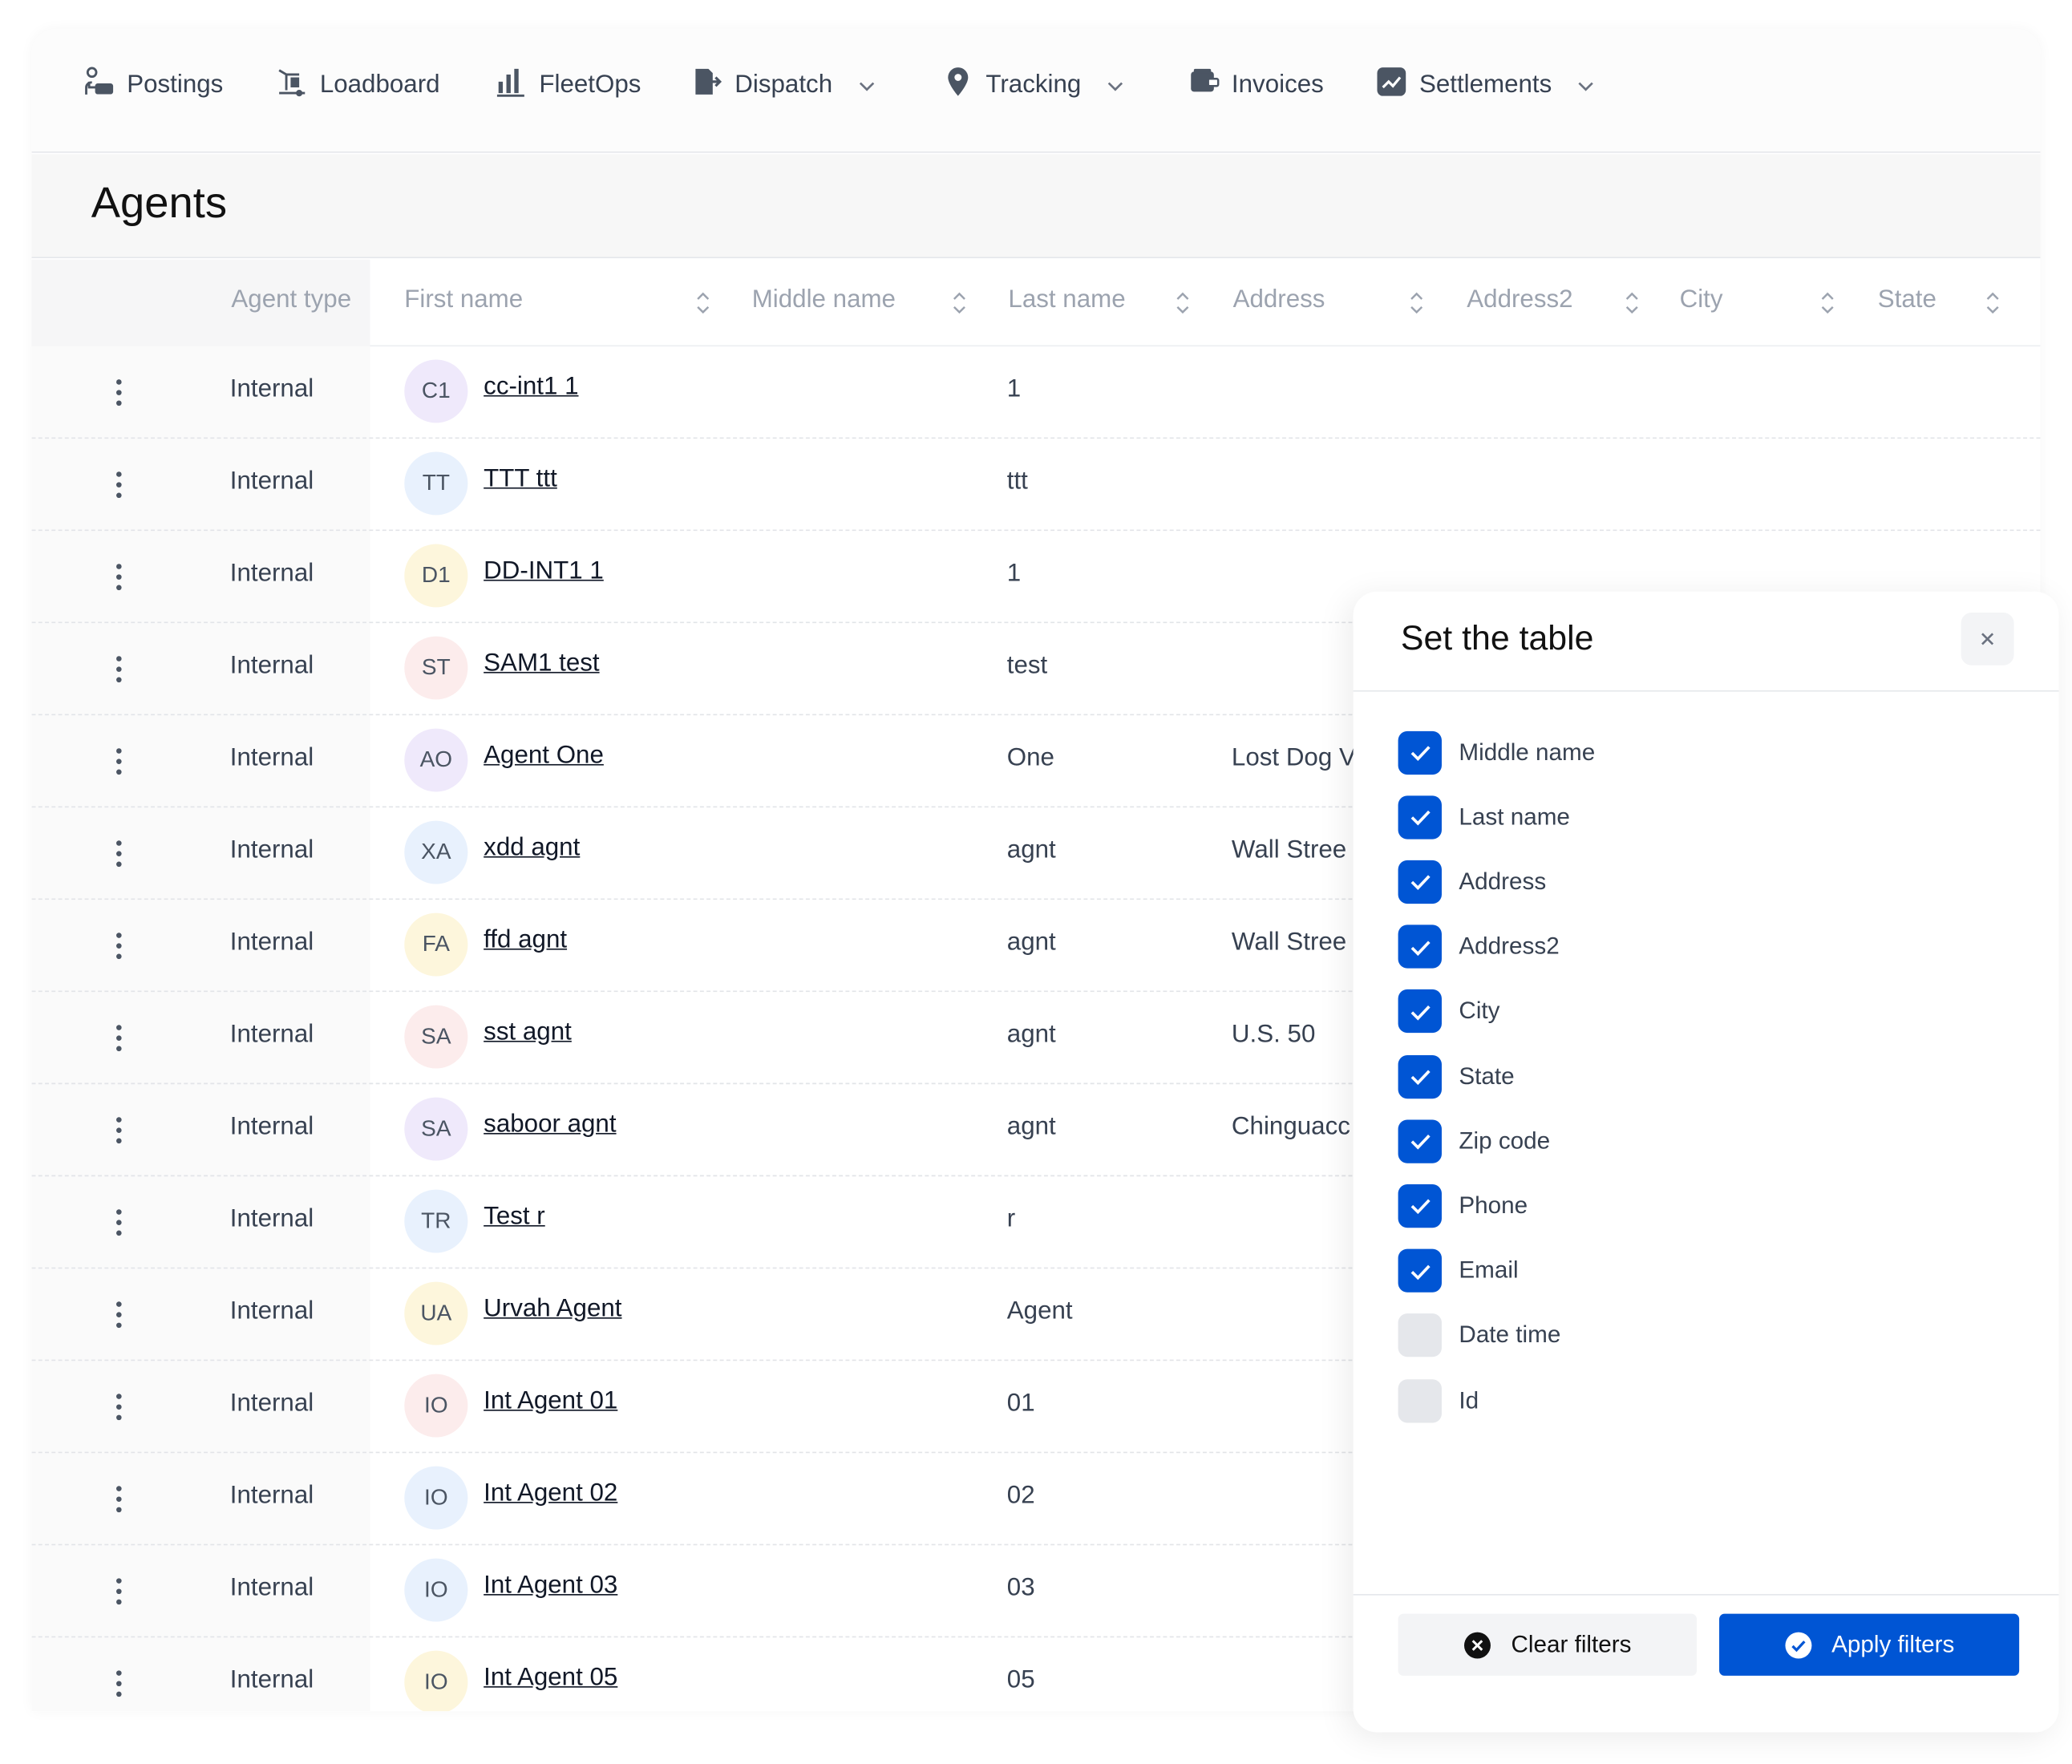  What do you see at coordinates (541, 663) in the screenshot?
I see `agent-name-link: SAM1 test` at bounding box center [541, 663].